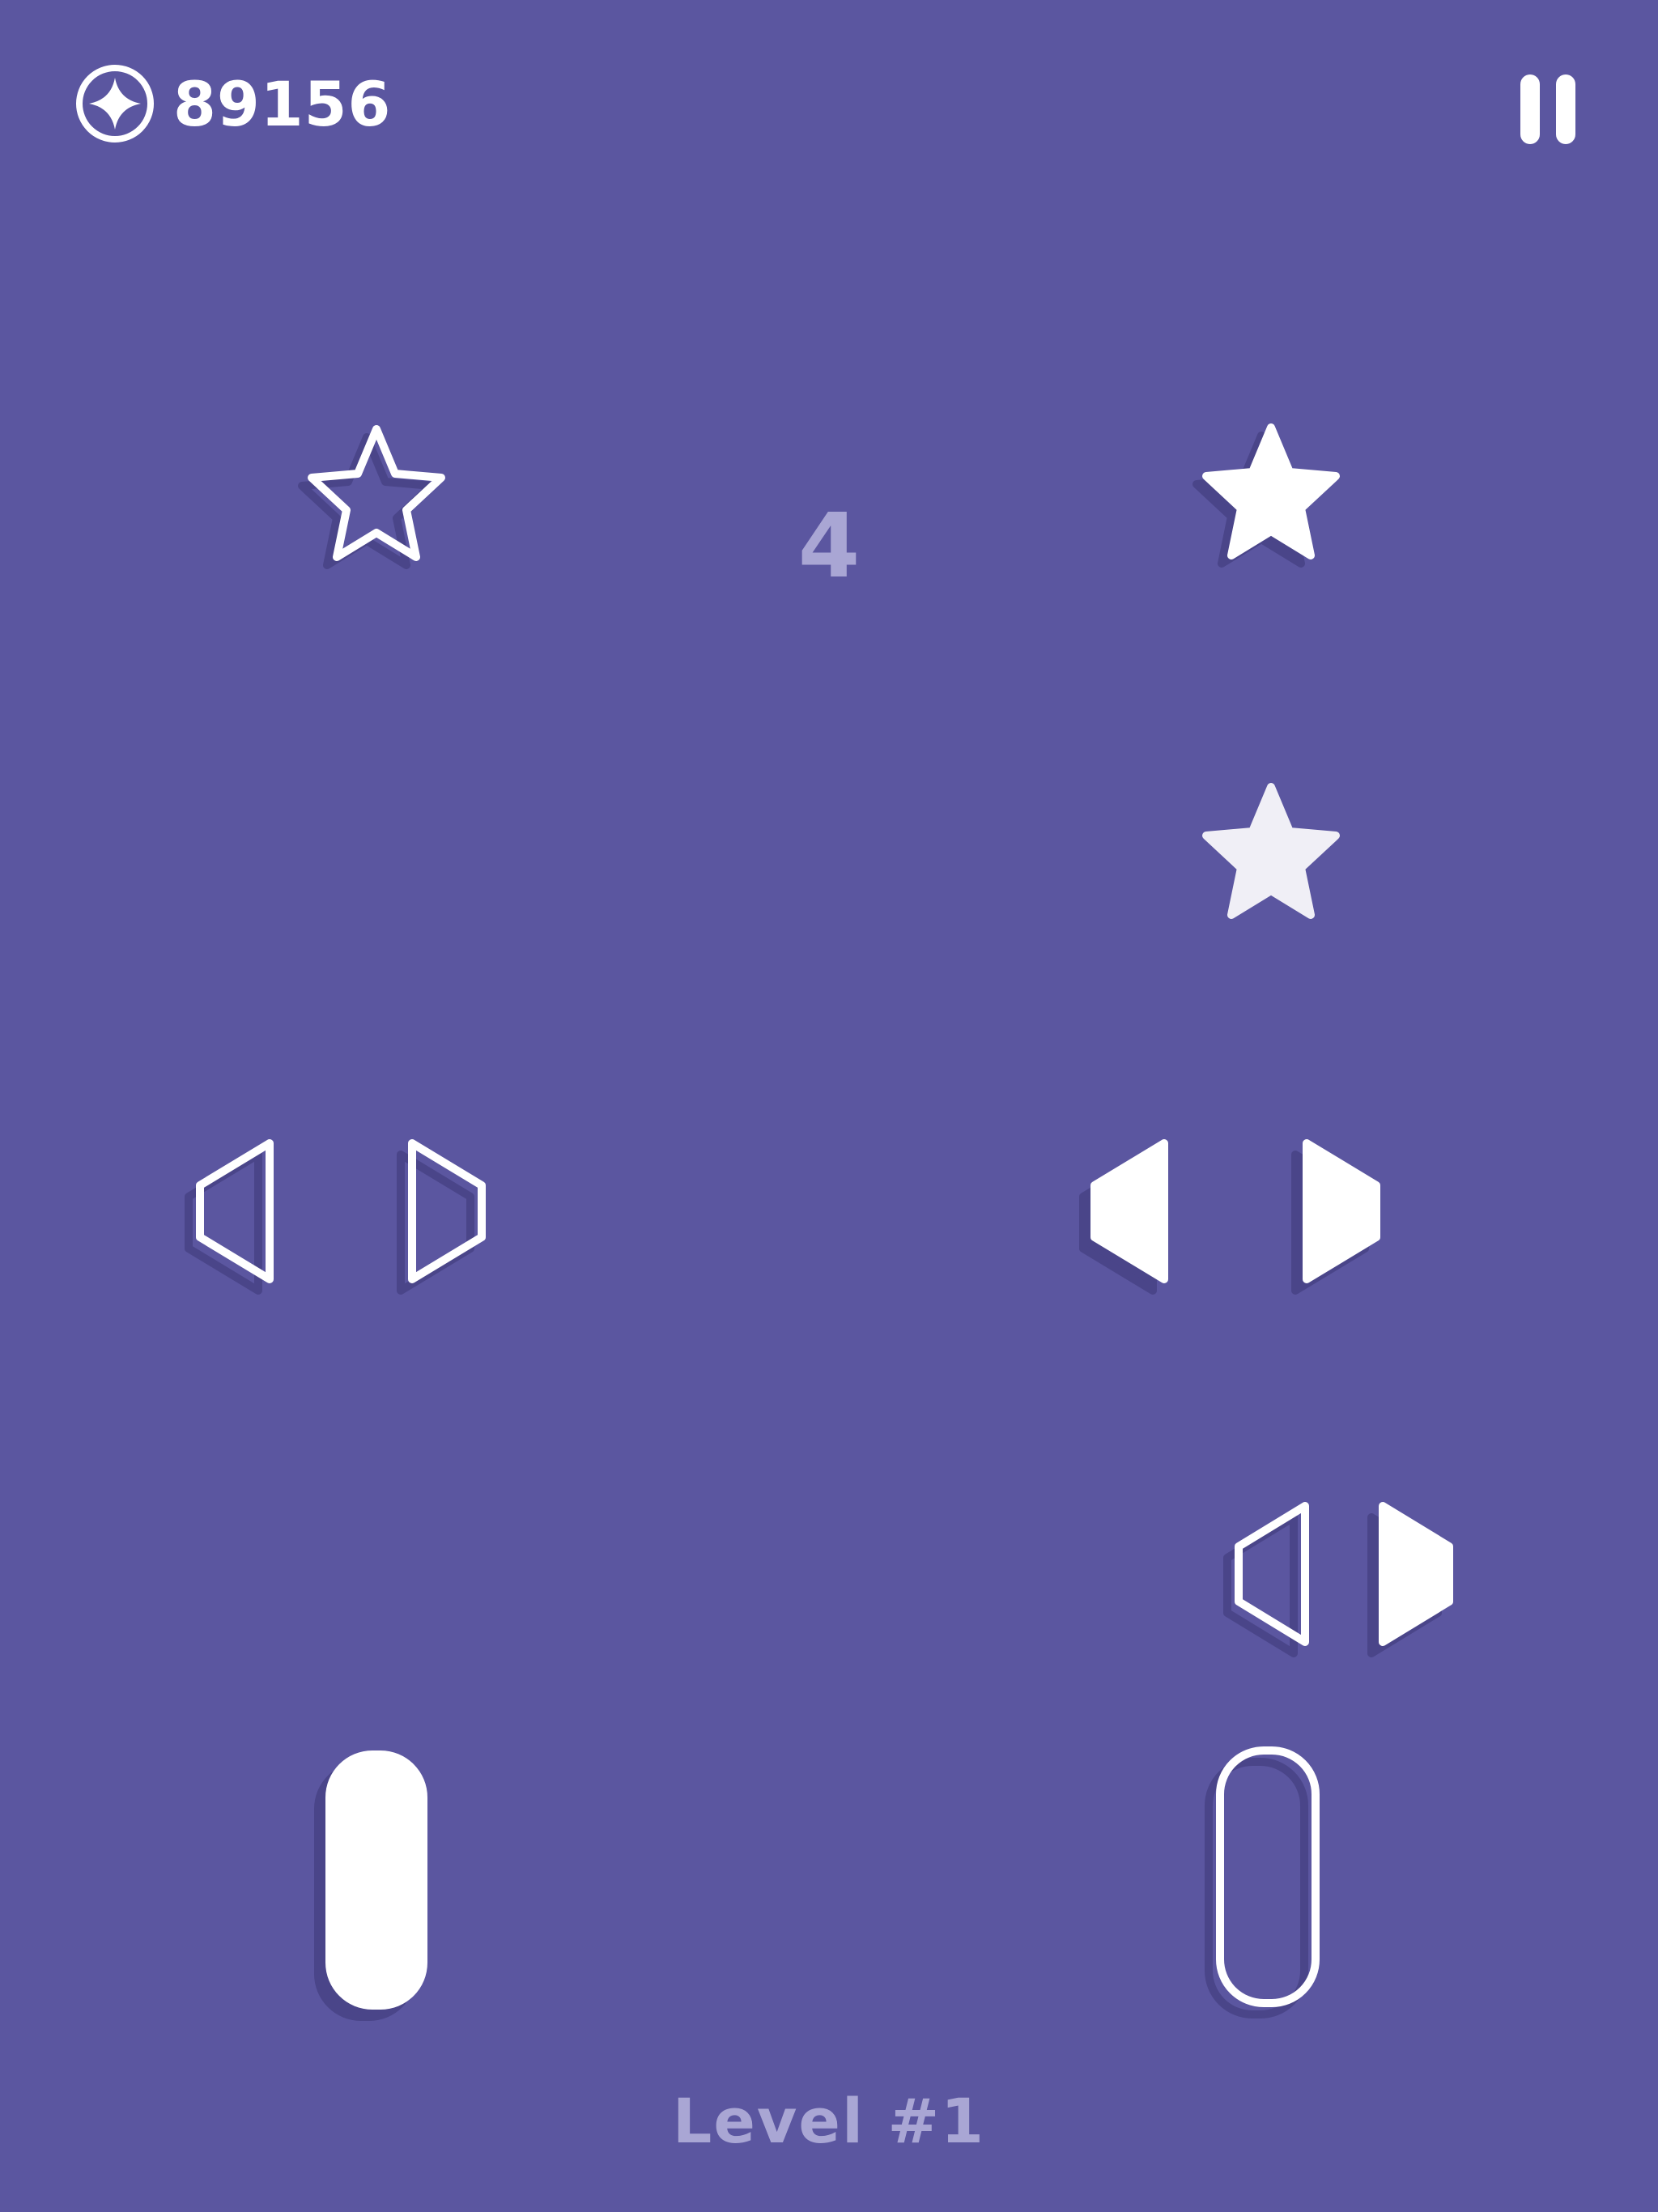 The width and height of the screenshot is (1658, 2212). I want to click on star-filled-right, so click(1271, 496).